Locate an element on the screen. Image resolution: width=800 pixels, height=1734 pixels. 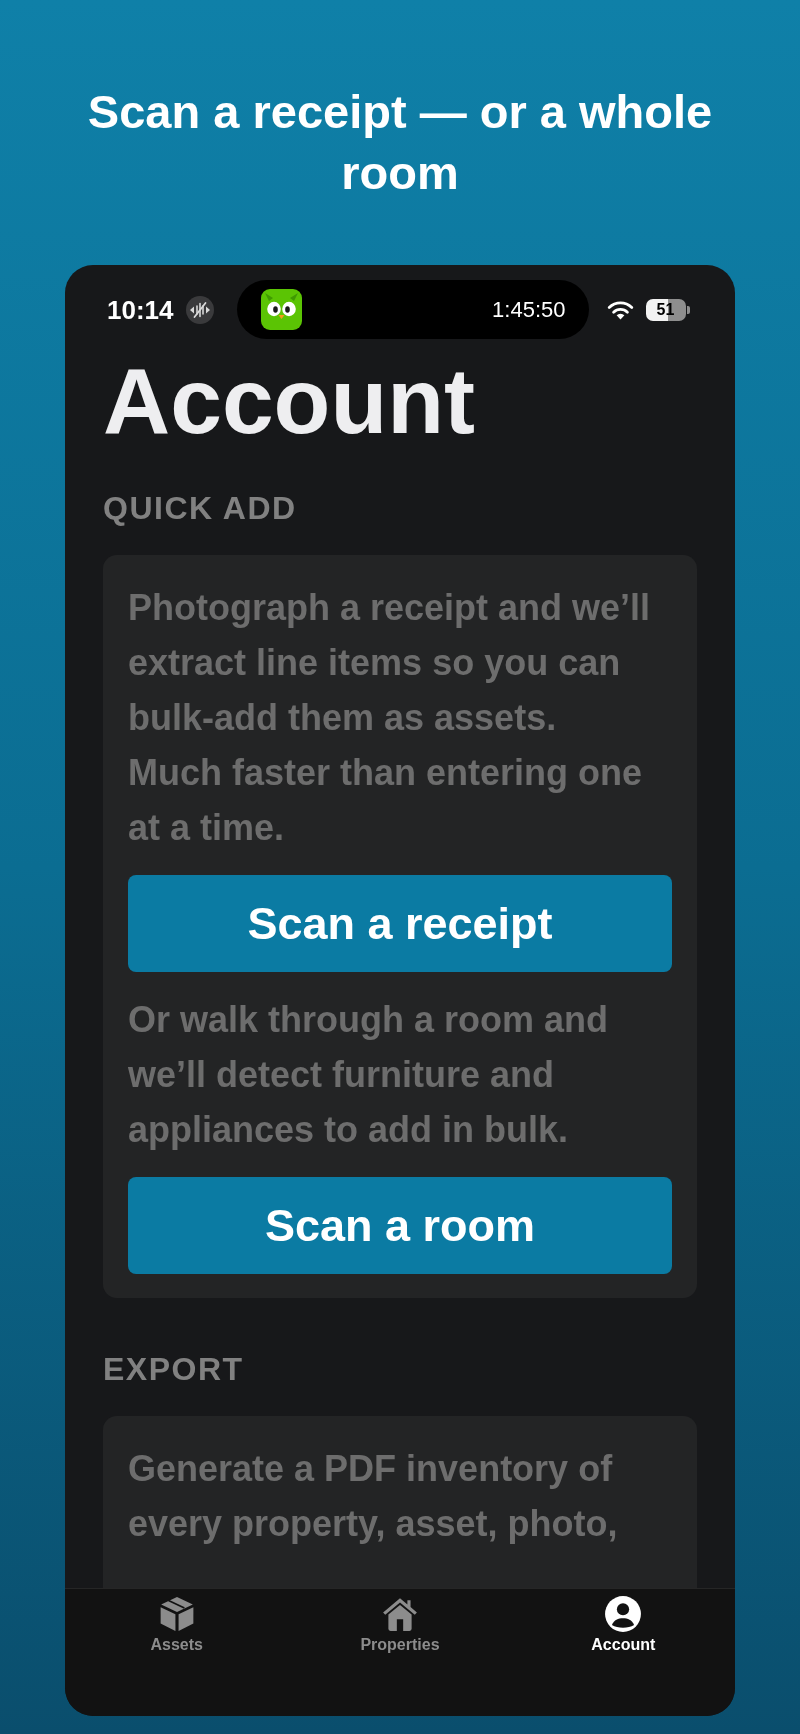
description-text: Generate a PDF inventory of every property, asset, photo, is located at coordinates (373, 1496).